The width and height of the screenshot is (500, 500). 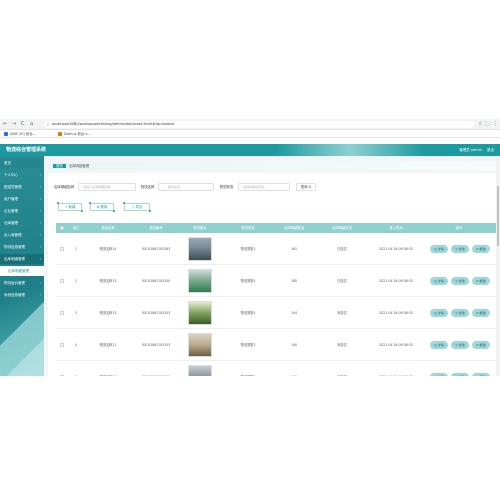 I want to click on col-header: 操作, so click(x=459, y=228).